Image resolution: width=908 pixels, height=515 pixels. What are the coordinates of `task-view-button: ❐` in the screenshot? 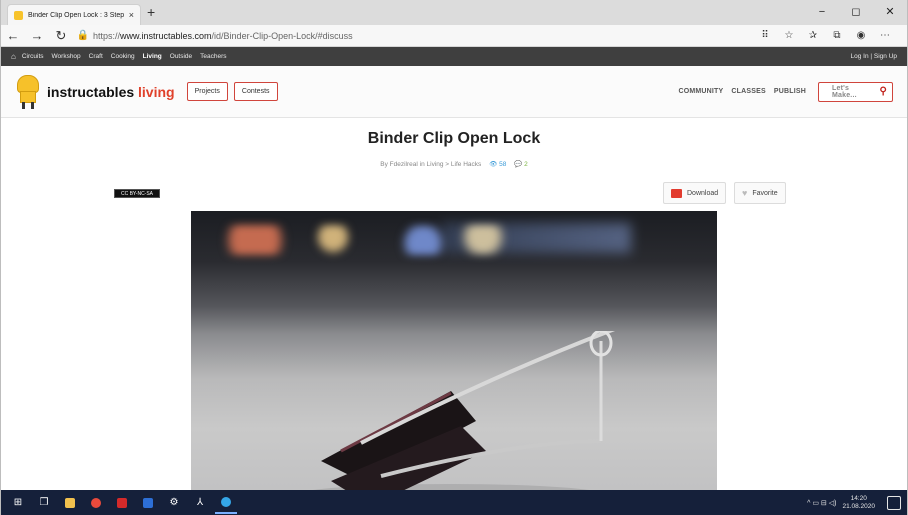 It's located at (44, 503).